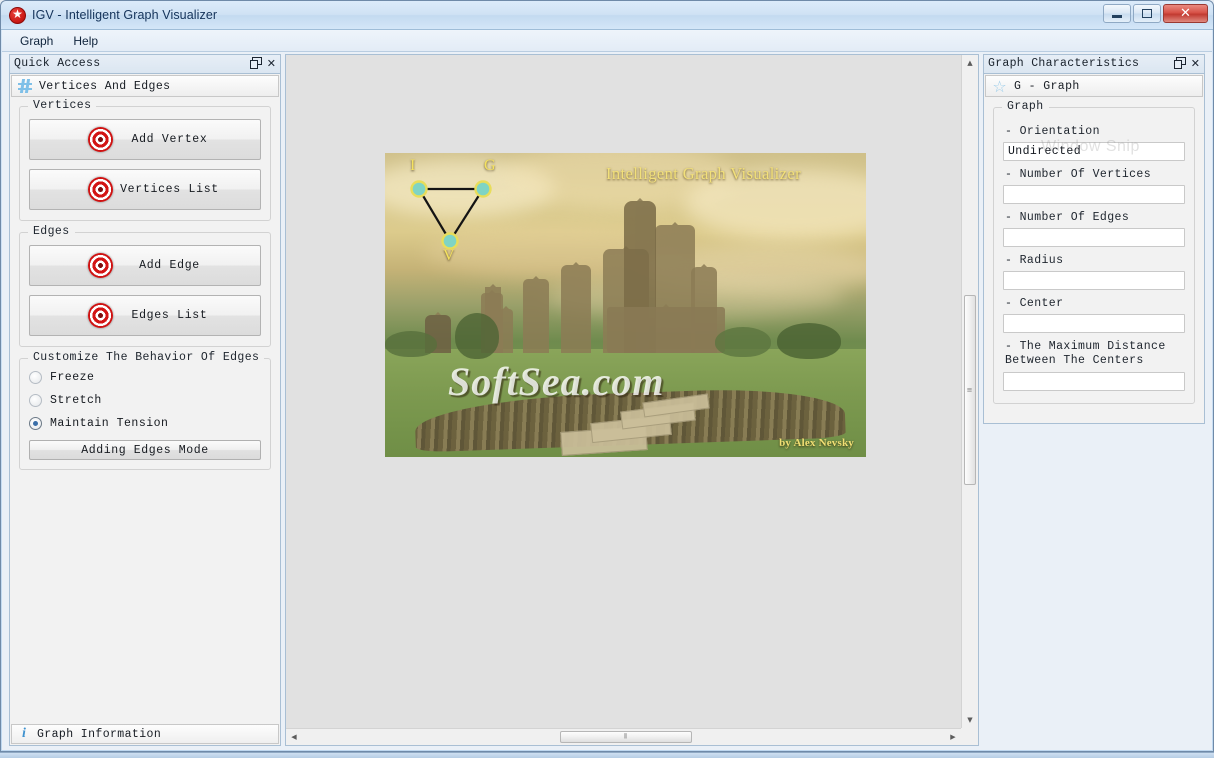 The width and height of the screenshot is (1214, 758). I want to click on minimize-button, so click(1117, 13).